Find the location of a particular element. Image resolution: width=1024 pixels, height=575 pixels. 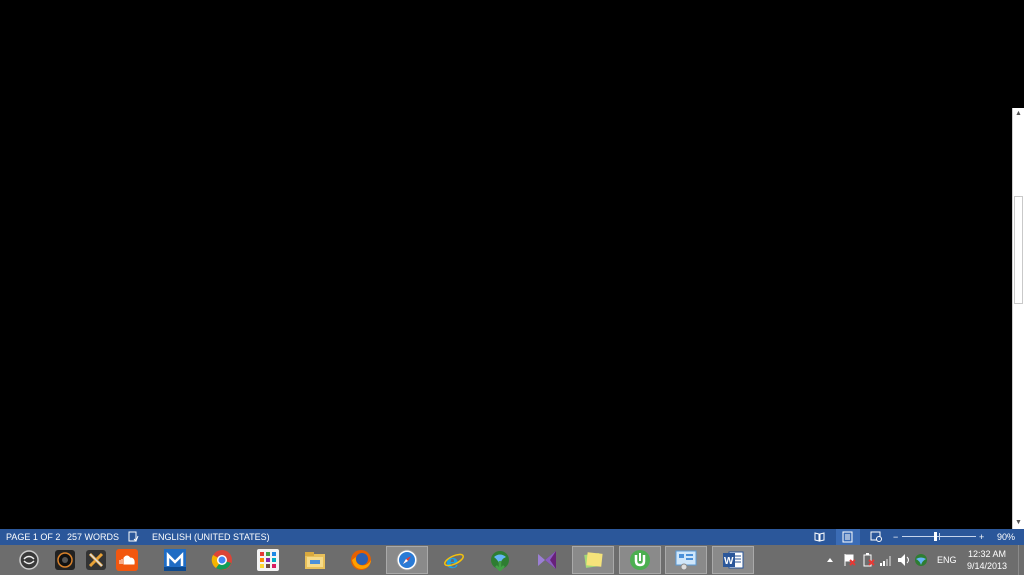

visual-studio-icon is located at coordinates (547, 560).